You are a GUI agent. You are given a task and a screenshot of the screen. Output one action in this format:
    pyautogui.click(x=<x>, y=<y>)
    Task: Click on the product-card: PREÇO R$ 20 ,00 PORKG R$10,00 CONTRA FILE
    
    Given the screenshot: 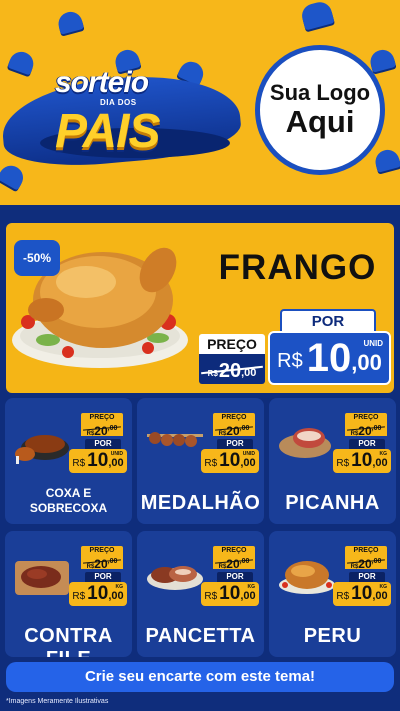 What is the action you would take?
    pyautogui.click(x=68, y=594)
    